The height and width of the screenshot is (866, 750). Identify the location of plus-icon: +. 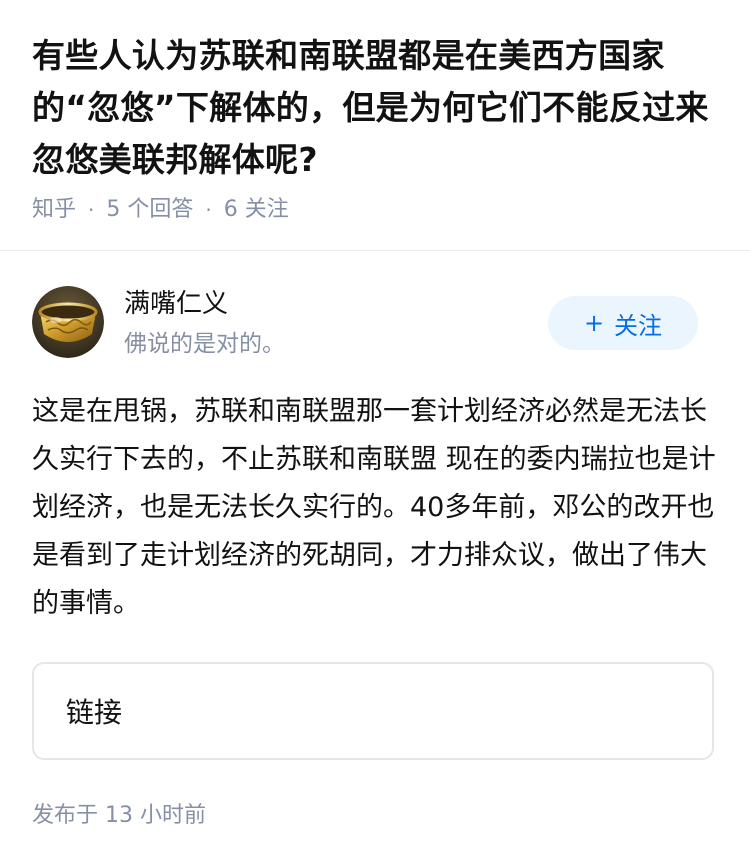
(594, 323).